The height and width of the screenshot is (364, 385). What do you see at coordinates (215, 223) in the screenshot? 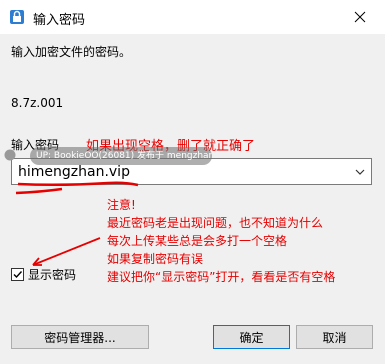
I see `note-line: 最近密码老是出现问题，也不知道为什么` at bounding box center [215, 223].